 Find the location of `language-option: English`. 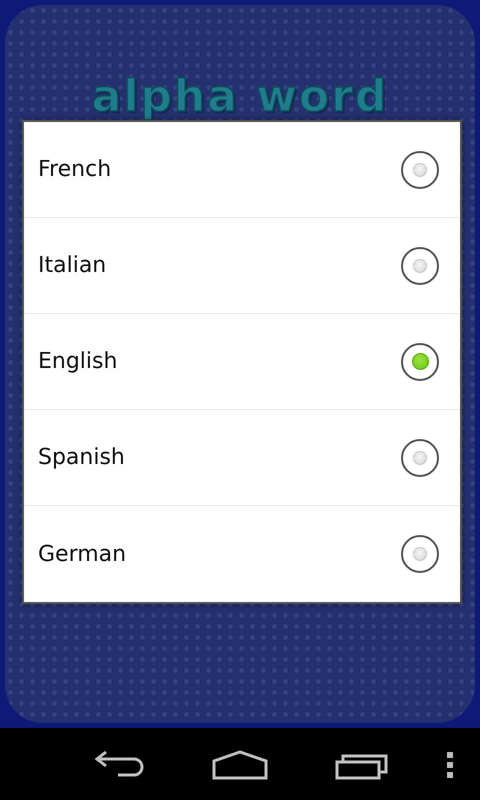

language-option: English is located at coordinates (242, 362).